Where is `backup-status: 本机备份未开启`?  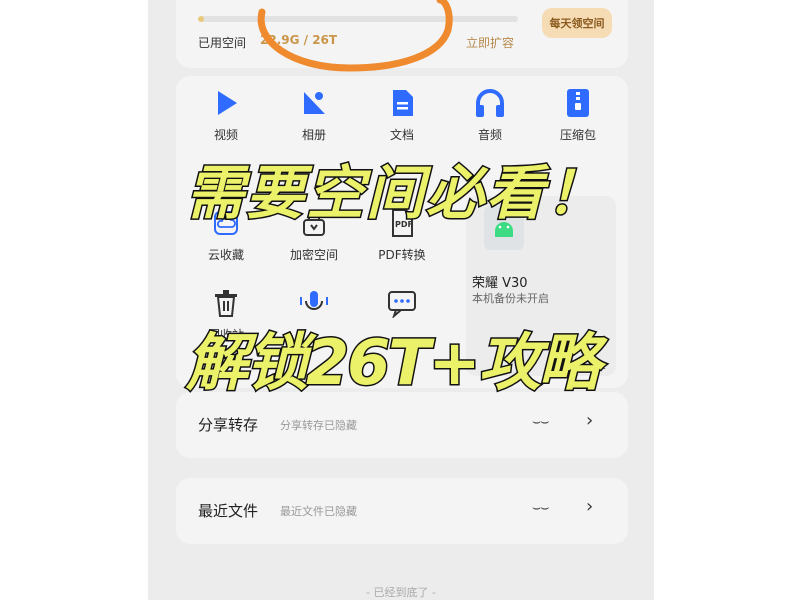 backup-status: 本机备份未开启 is located at coordinates (510, 298).